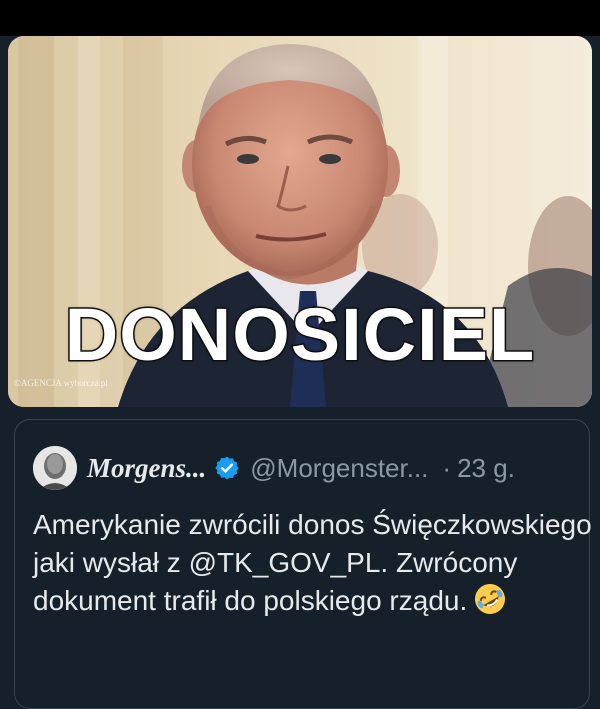  What do you see at coordinates (299, 335) in the screenshot?
I see `image-overlay-title: DONOSICIEL` at bounding box center [299, 335].